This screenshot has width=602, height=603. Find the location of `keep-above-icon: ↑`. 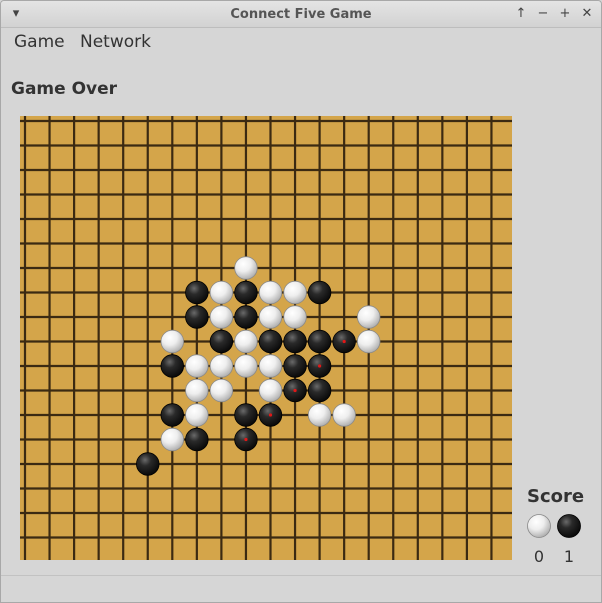

keep-above-icon: ↑ is located at coordinates (521, 14).